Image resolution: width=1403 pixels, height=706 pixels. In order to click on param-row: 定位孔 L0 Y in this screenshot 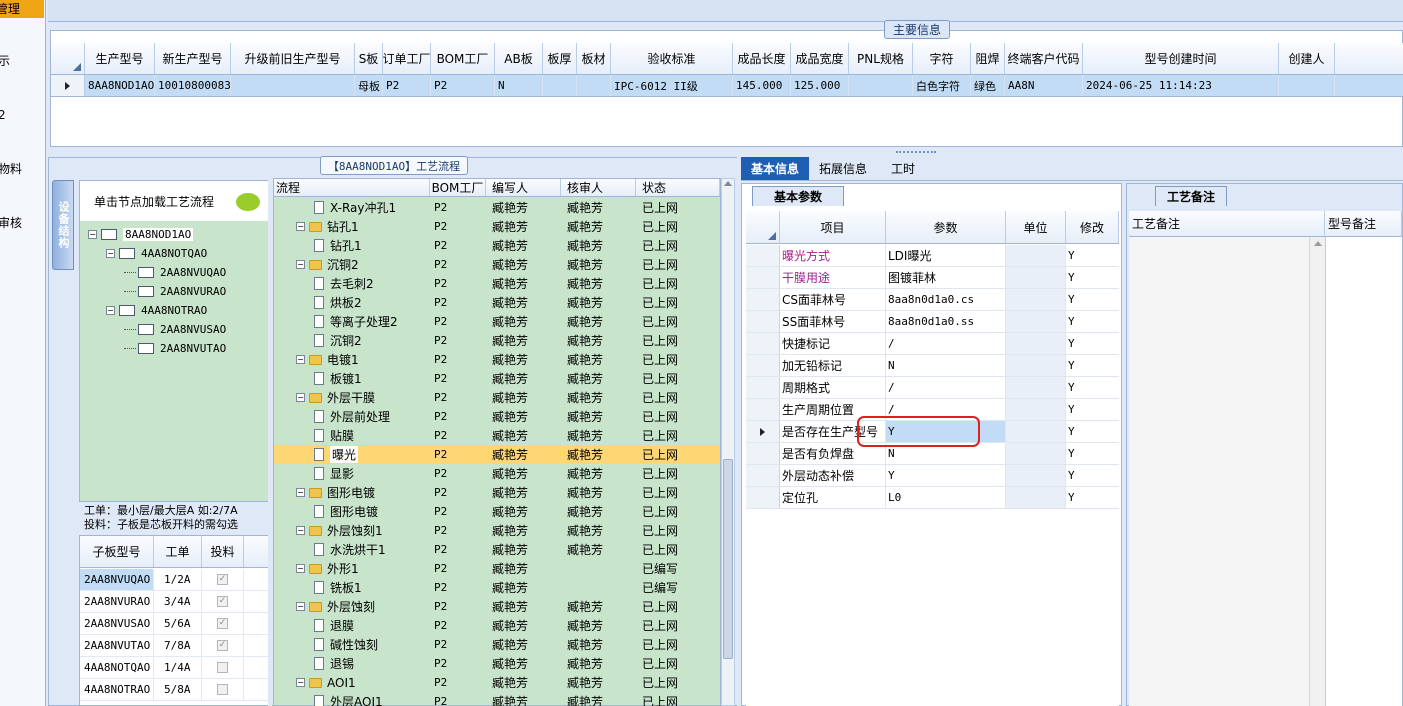, I will do `click(932, 498)`.